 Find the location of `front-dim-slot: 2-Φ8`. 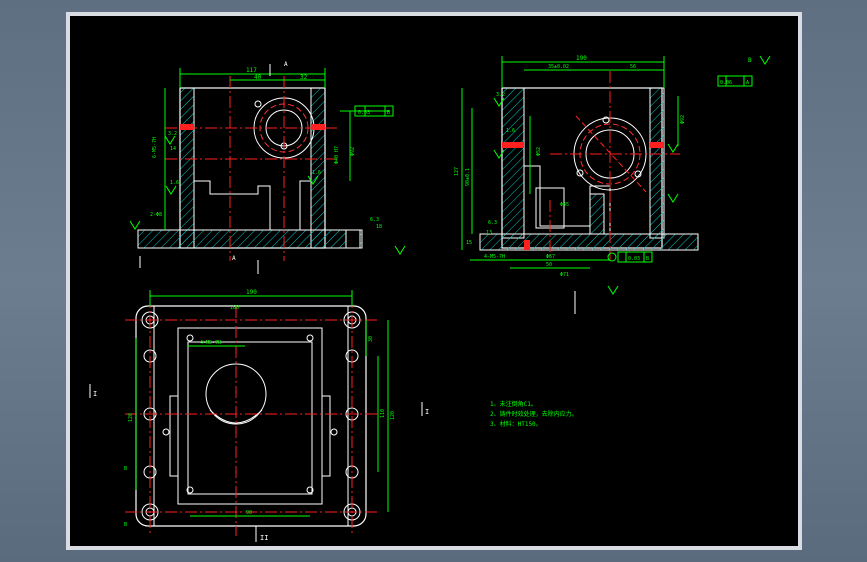

front-dim-slot: 2-Φ8 is located at coordinates (156, 215).